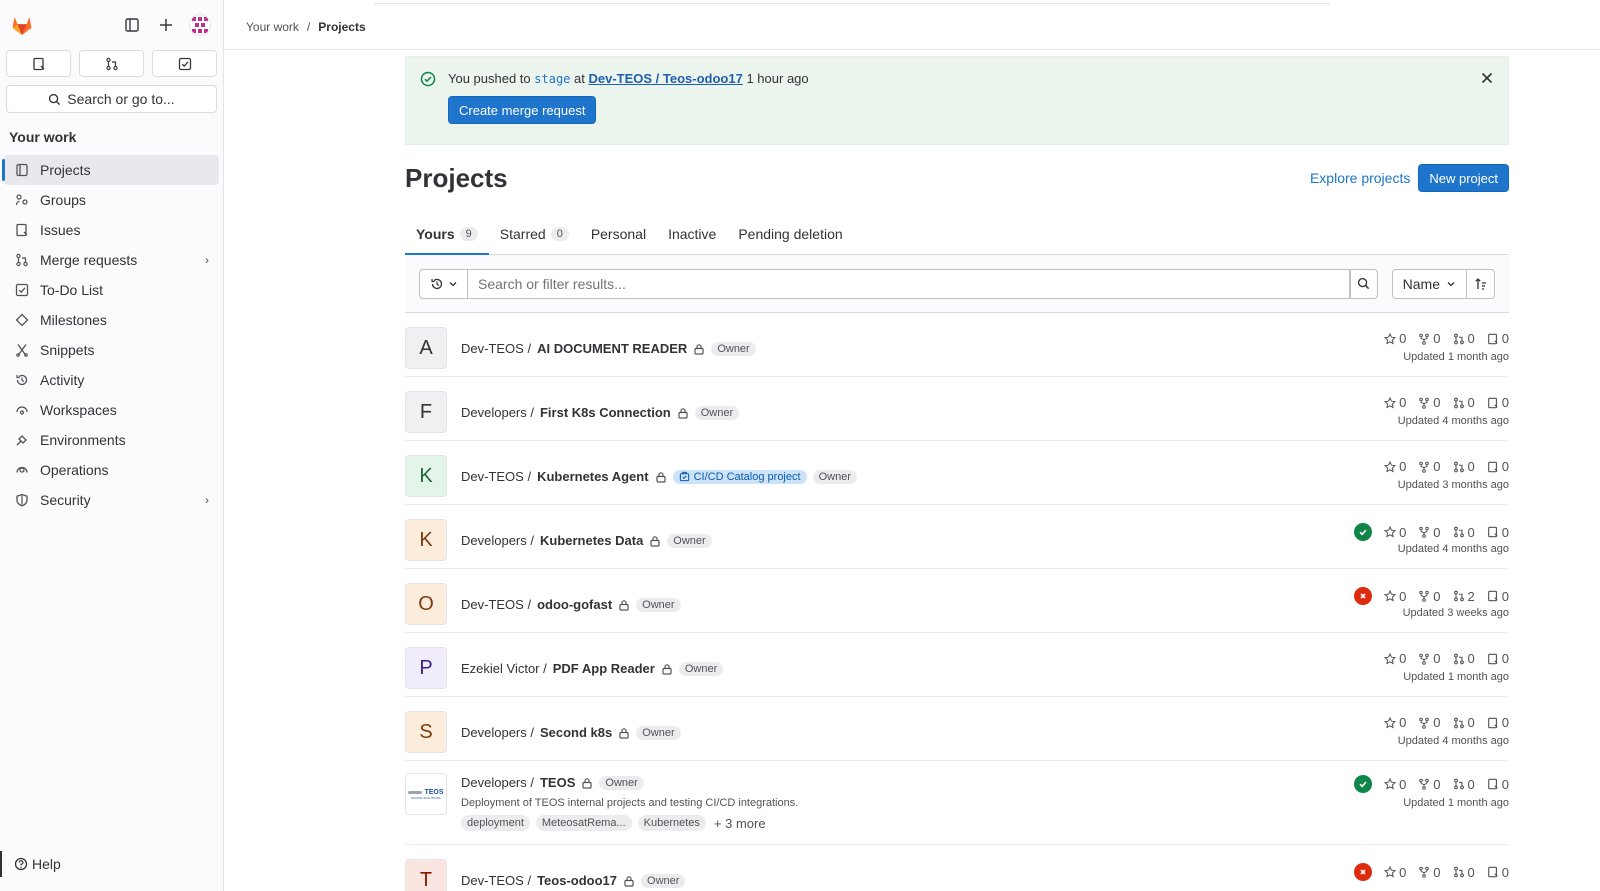  What do you see at coordinates (38, 63) in the screenshot?
I see `assigned-issues-button` at bounding box center [38, 63].